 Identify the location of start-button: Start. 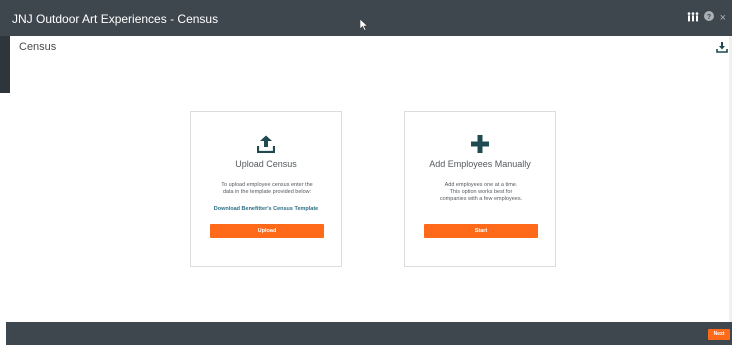
(481, 231).